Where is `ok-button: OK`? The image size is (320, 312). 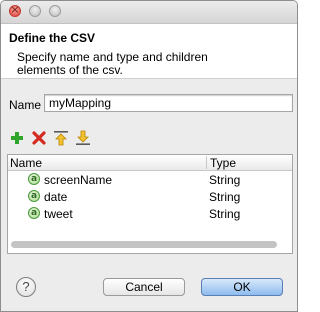
ok-button: OK is located at coordinates (242, 287).